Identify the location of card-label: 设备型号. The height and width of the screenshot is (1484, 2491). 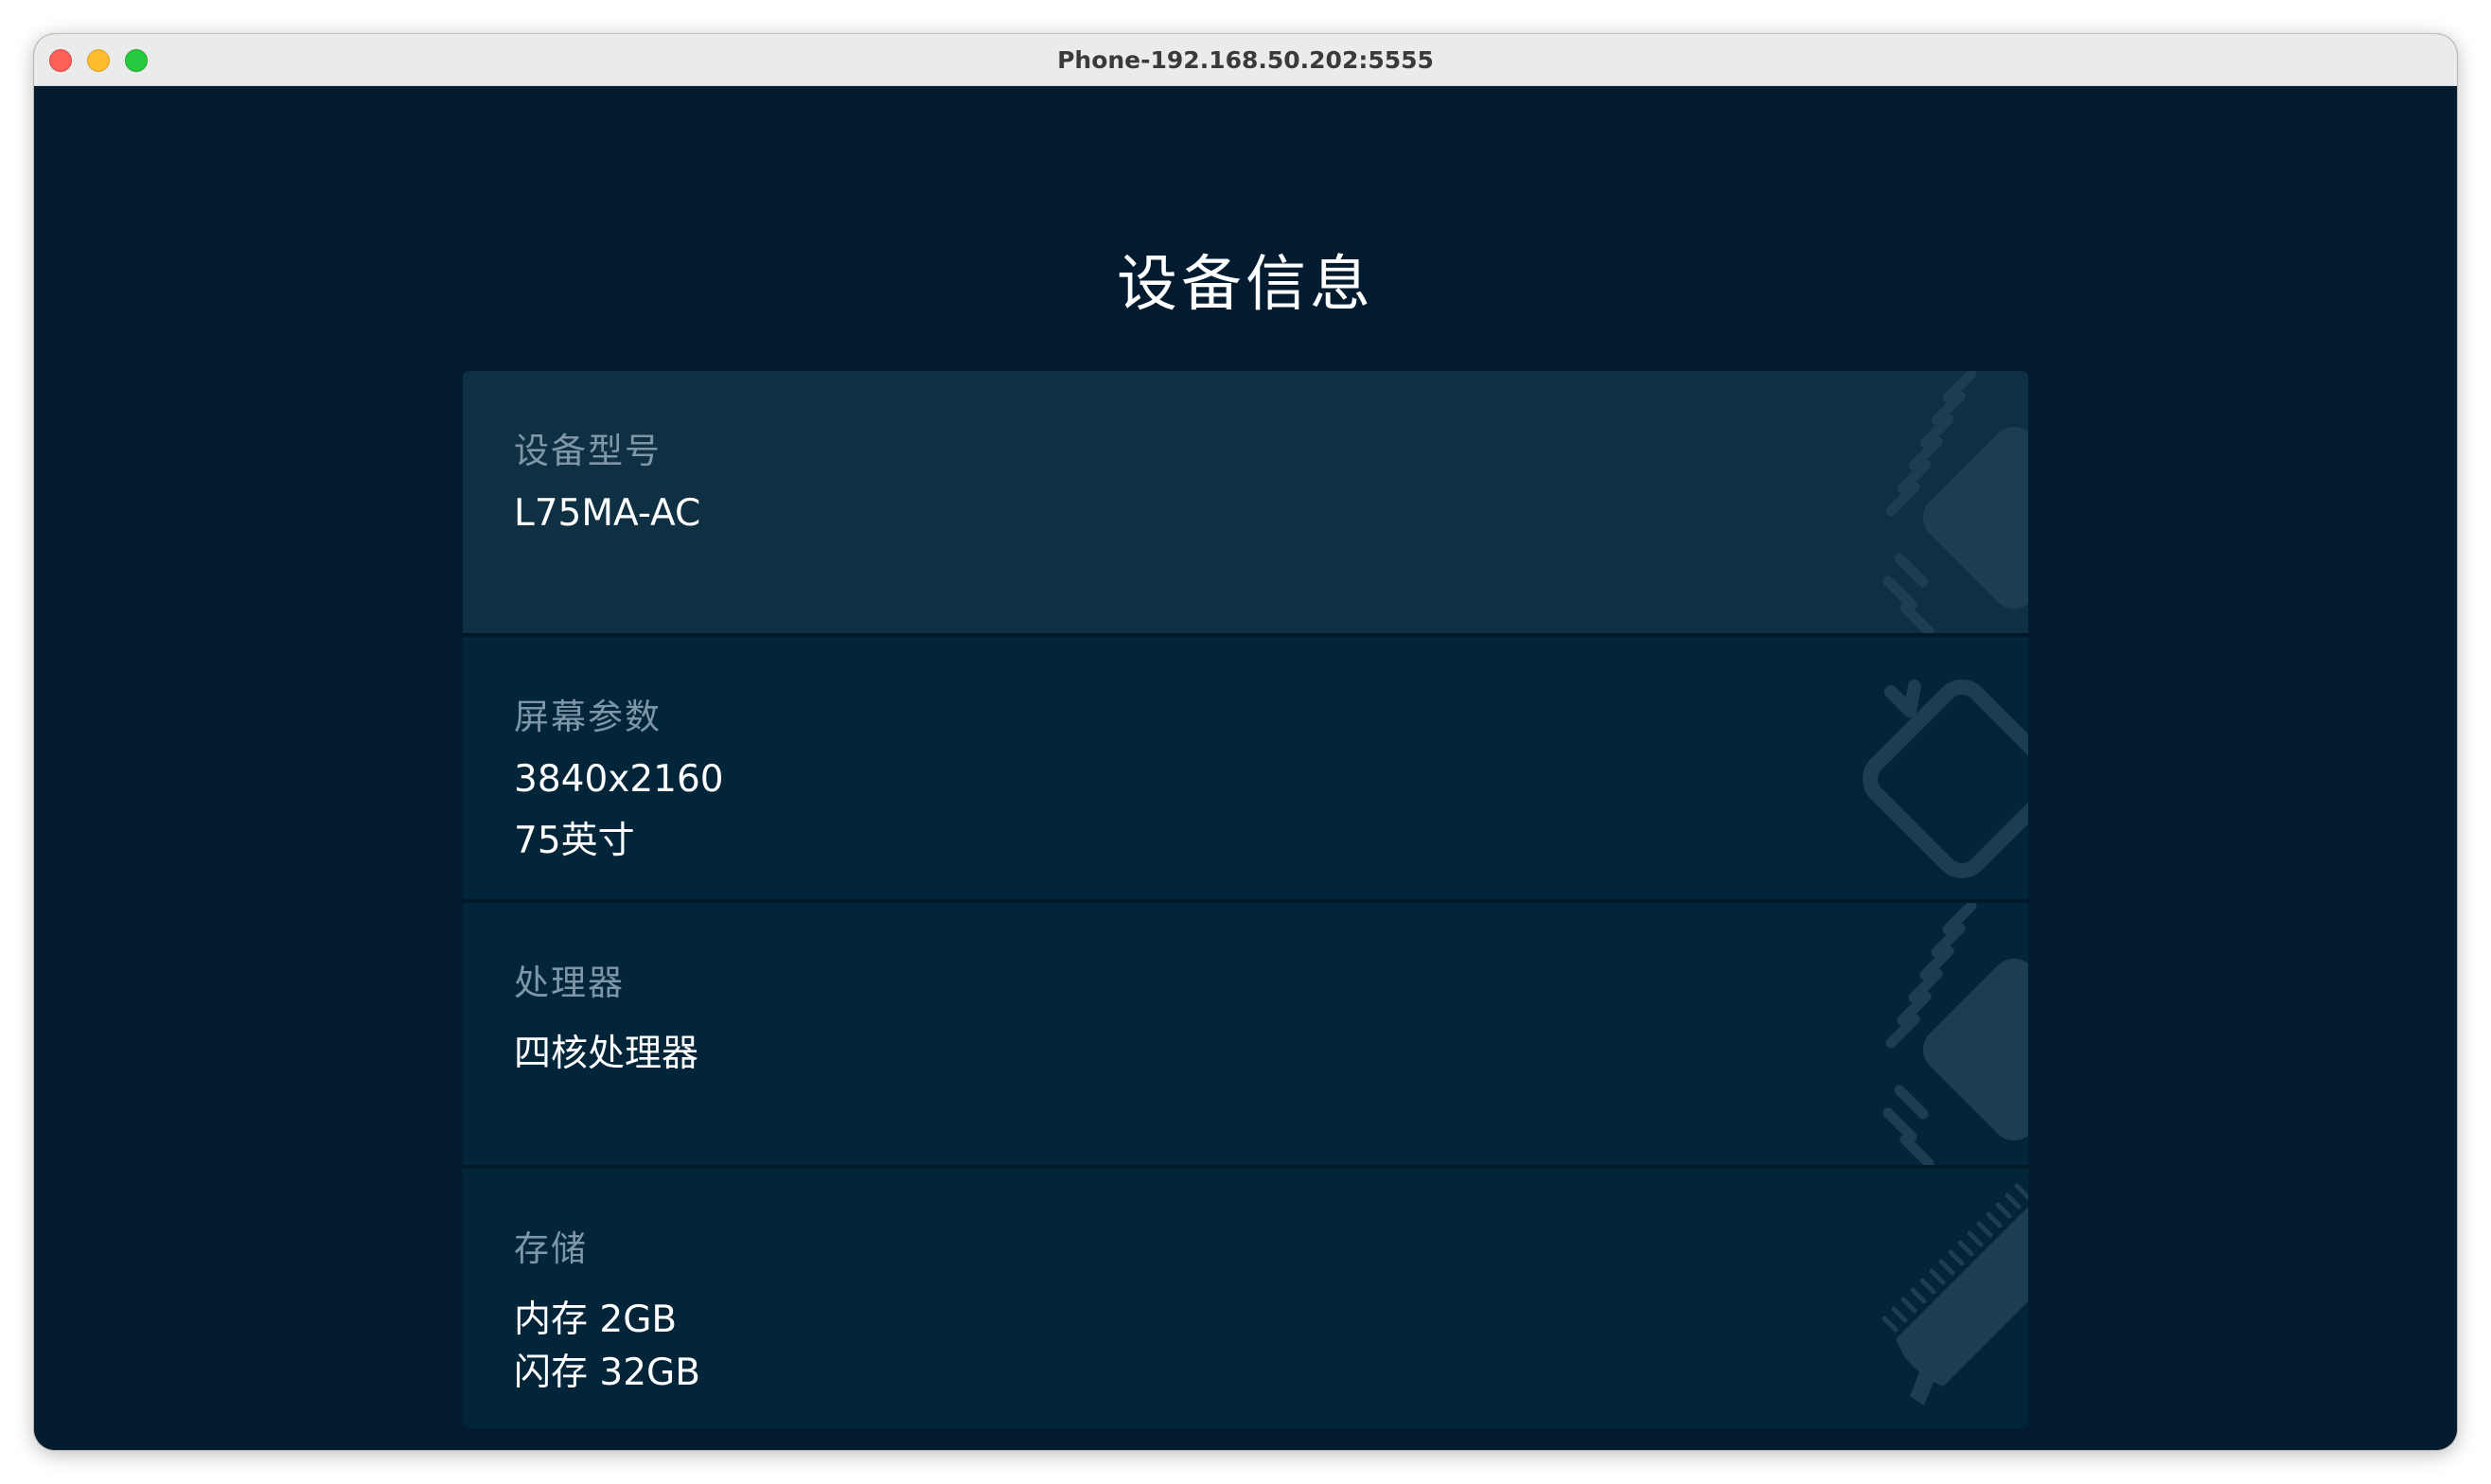
(588, 451).